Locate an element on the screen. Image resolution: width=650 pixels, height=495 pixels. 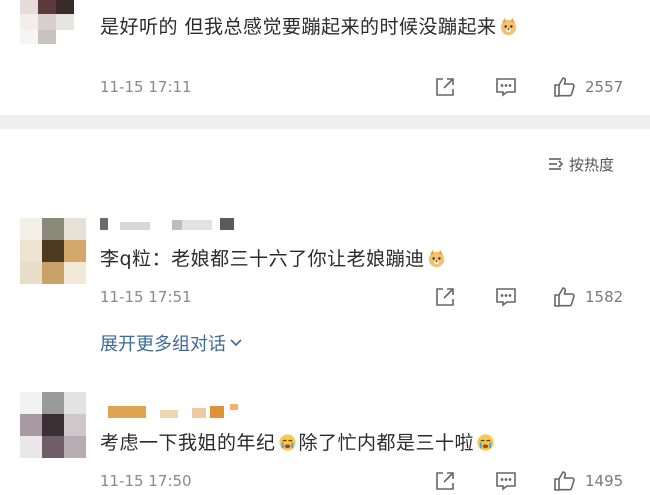
comment-time: 11-15 17:50 is located at coordinates (146, 481).